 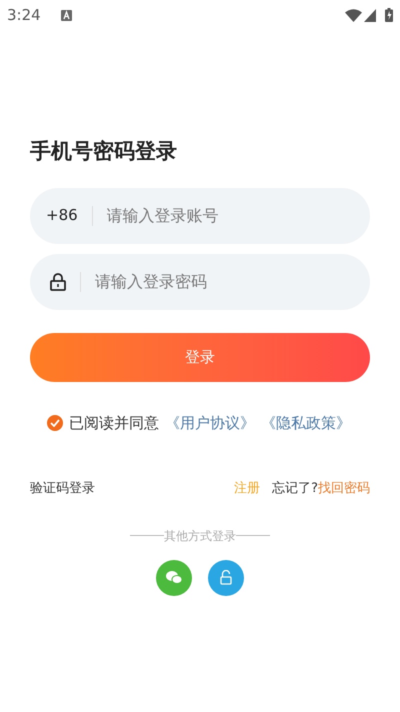 What do you see at coordinates (24, 15) in the screenshot?
I see `status-time: 3:24` at bounding box center [24, 15].